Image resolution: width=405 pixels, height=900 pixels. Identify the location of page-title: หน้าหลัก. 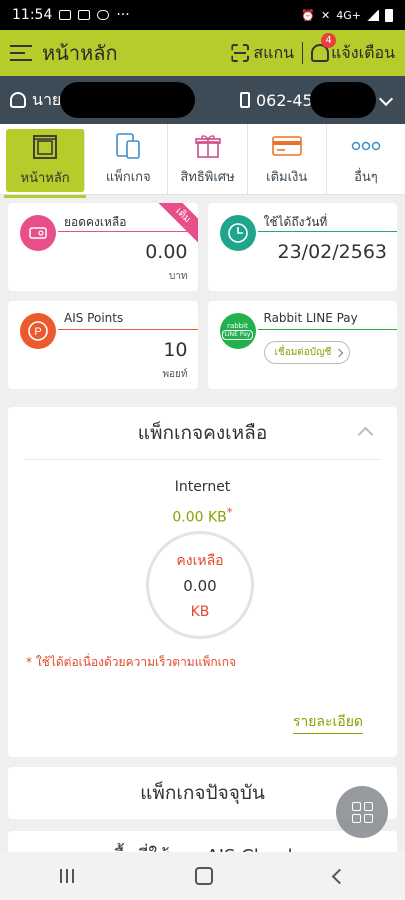
(80, 53).